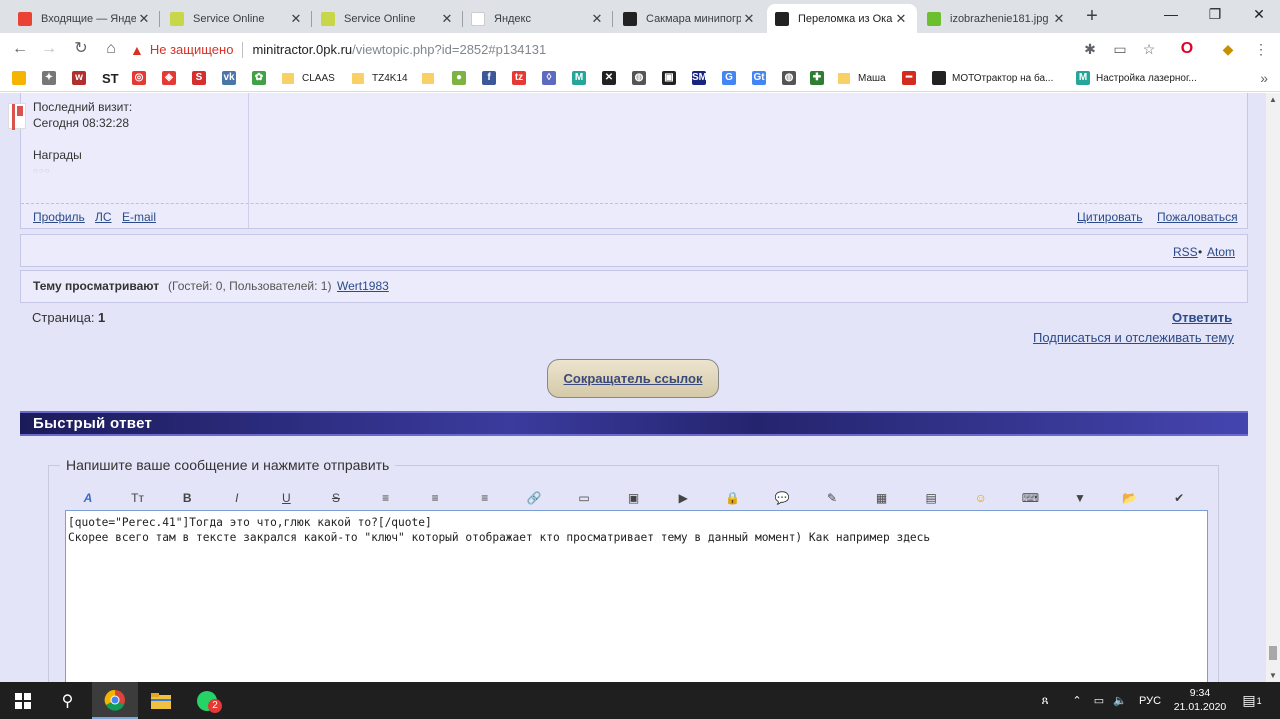  I want to click on extension-icon: ◆, so click(1228, 49).